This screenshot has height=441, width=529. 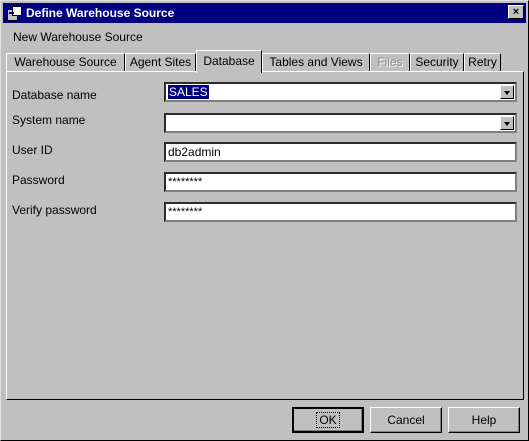 I want to click on tab-warehouse-source: Warehouse Source, so click(x=65, y=62).